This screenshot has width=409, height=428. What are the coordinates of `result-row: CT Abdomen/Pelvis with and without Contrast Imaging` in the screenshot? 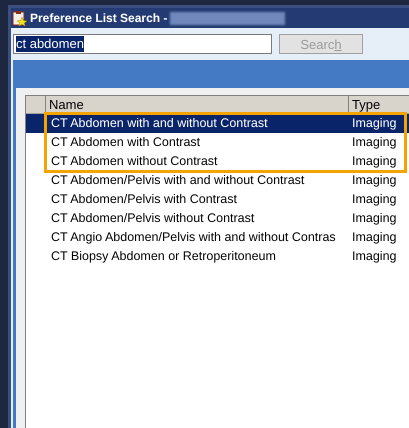 It's located at (217, 180).